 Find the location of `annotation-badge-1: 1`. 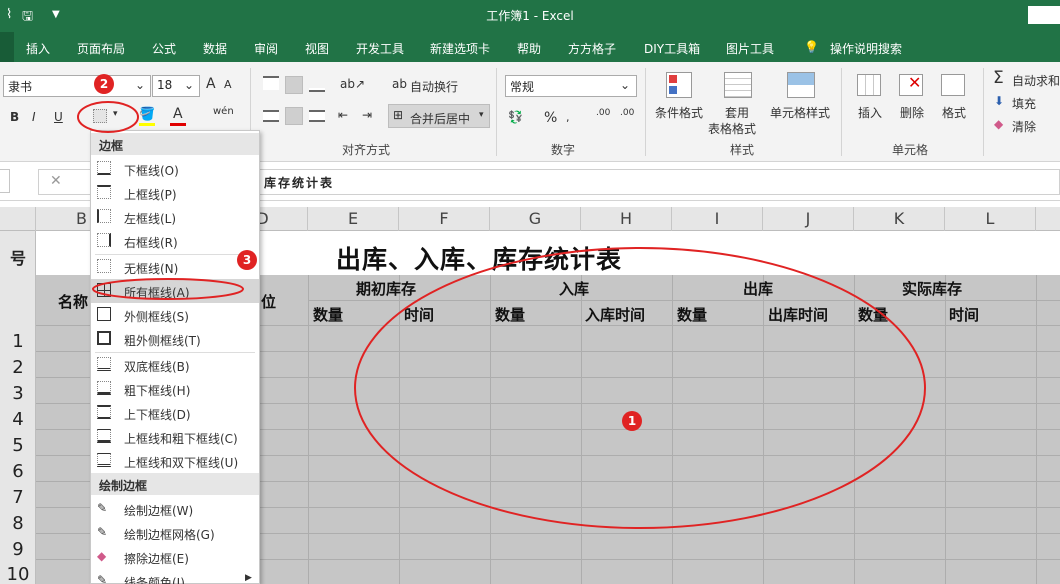

annotation-badge-1: 1 is located at coordinates (632, 421).